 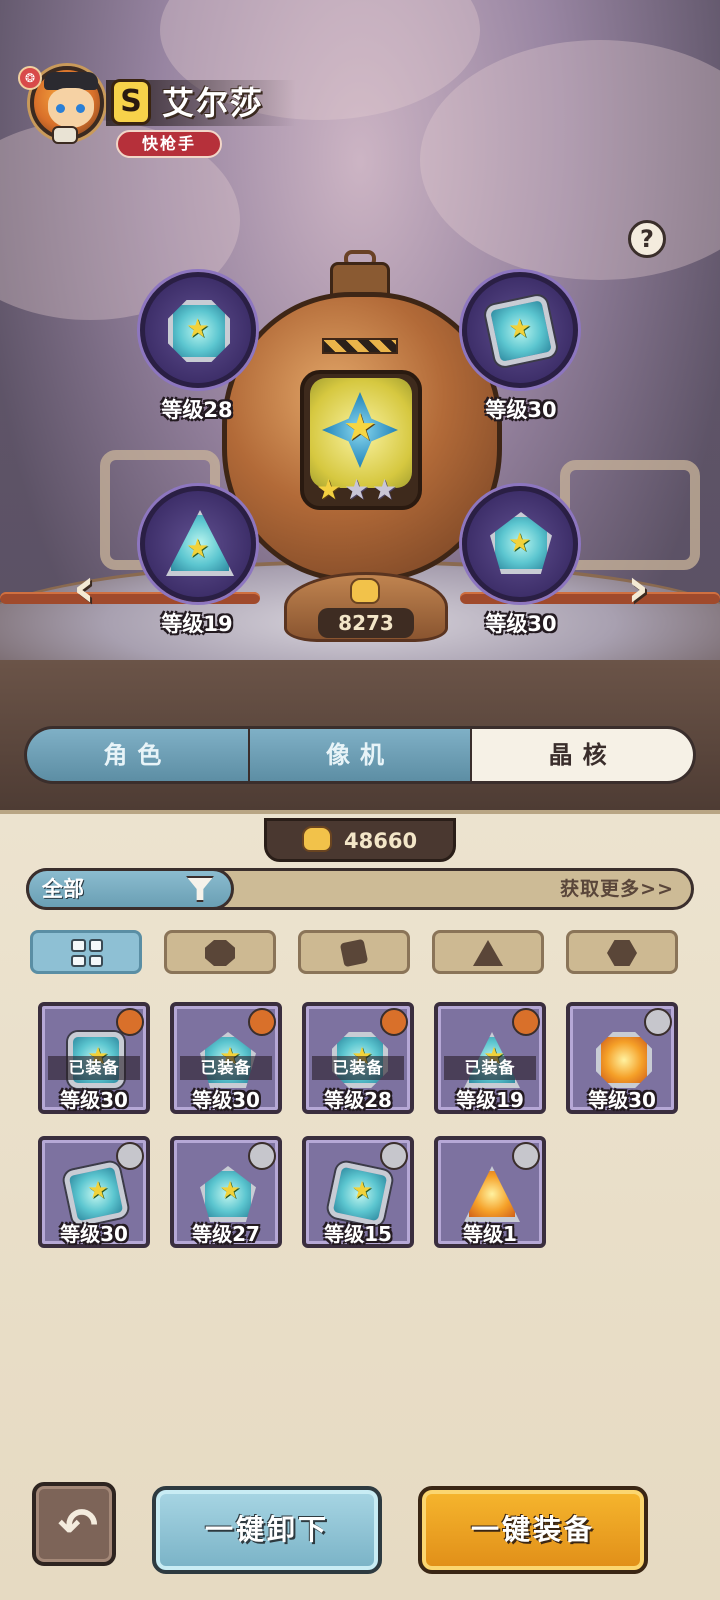 I want to click on shape-filter-all, so click(x=86, y=952).